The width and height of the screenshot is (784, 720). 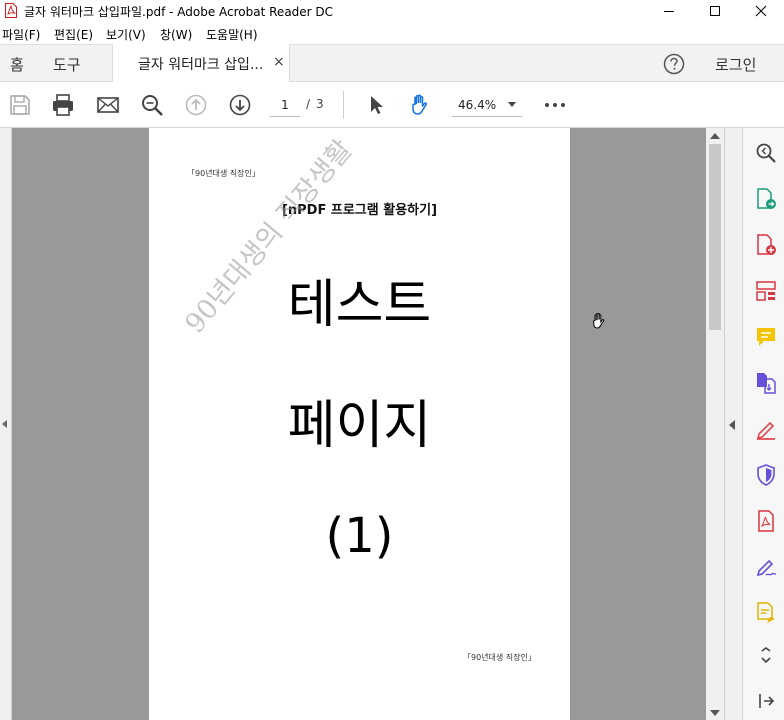 I want to click on comment-icon, so click(x=766, y=337).